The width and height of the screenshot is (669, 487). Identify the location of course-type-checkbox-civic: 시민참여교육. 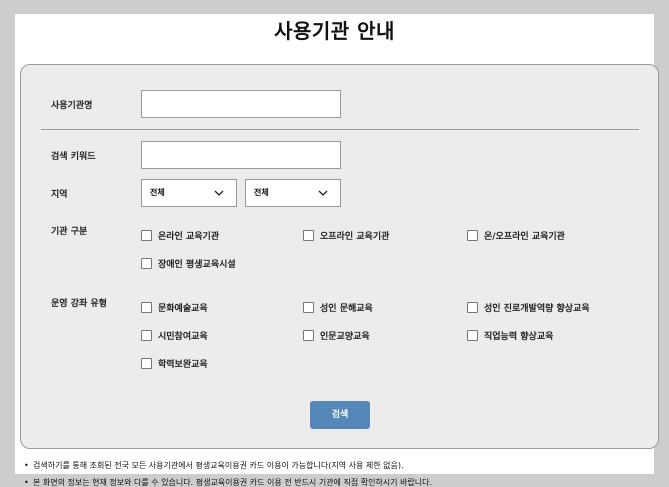
(174, 335).